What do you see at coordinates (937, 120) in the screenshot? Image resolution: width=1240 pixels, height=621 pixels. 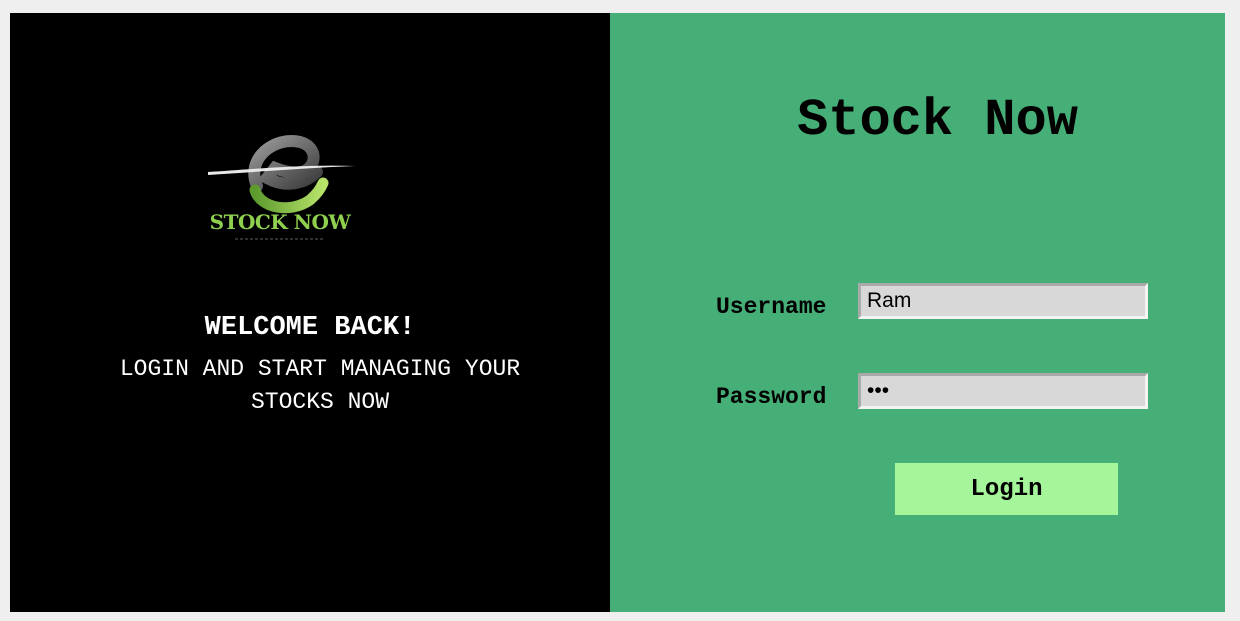 I see `app-title: Stock Now` at bounding box center [937, 120].